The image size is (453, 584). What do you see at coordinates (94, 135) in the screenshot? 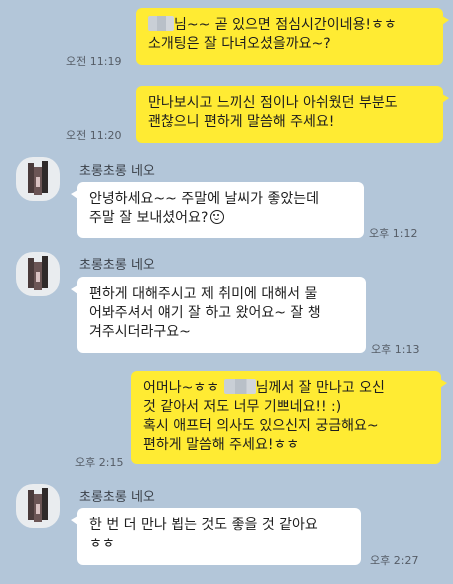
I see `message-time: 오전 11:20` at bounding box center [94, 135].